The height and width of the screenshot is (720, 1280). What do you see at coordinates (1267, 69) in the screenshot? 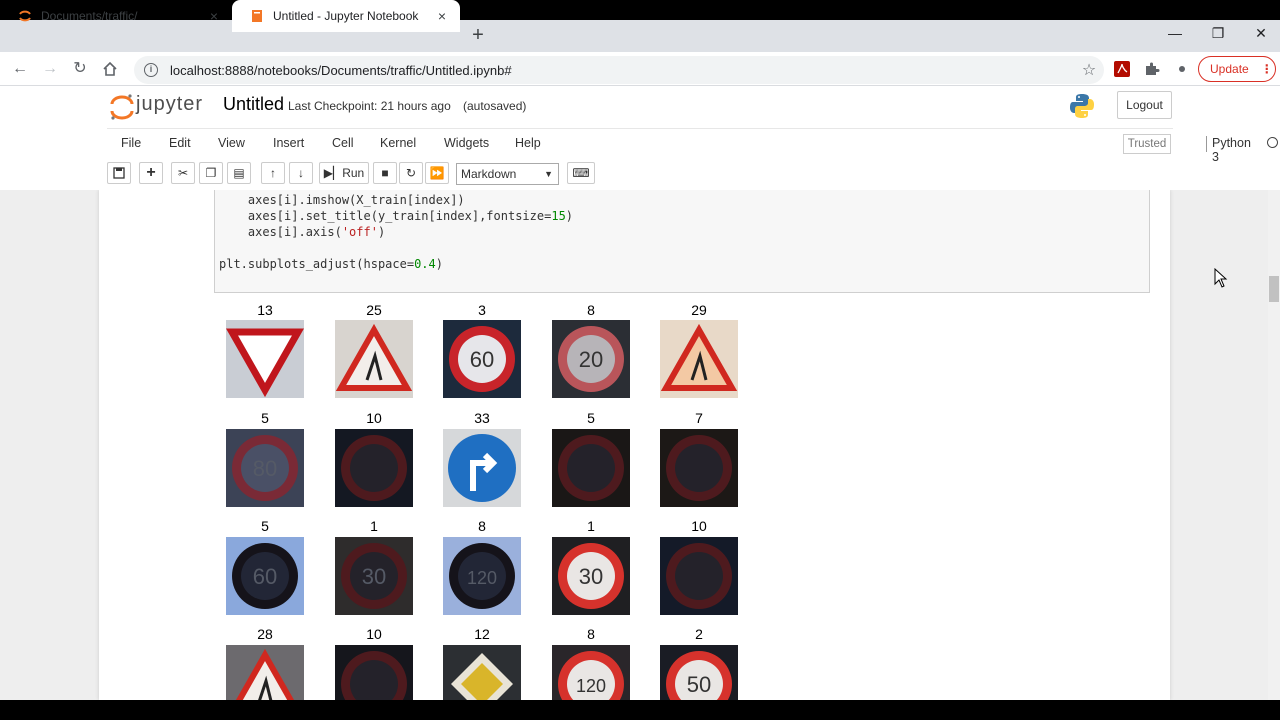
I see `more-menu-icon: ⋮` at bounding box center [1267, 69].